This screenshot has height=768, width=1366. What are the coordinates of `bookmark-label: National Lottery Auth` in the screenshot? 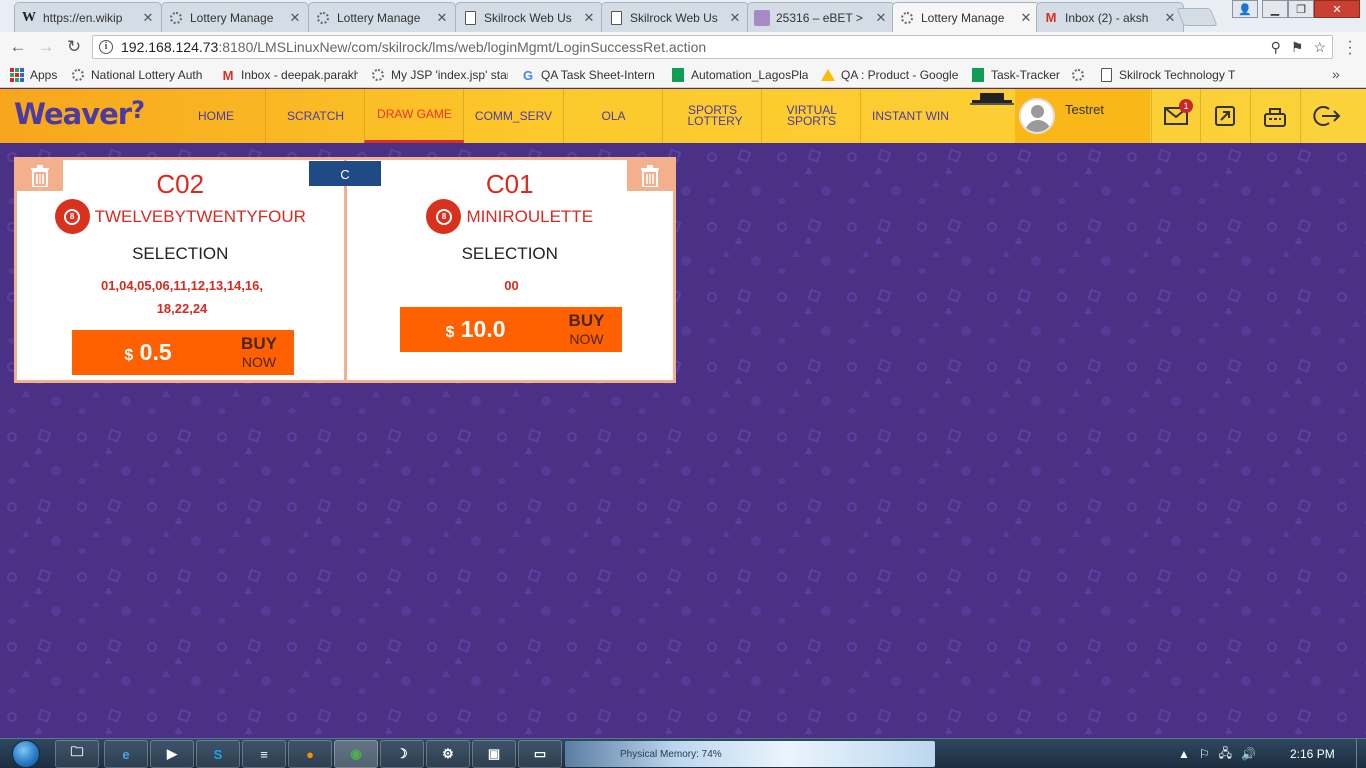 It's located at (147, 75).